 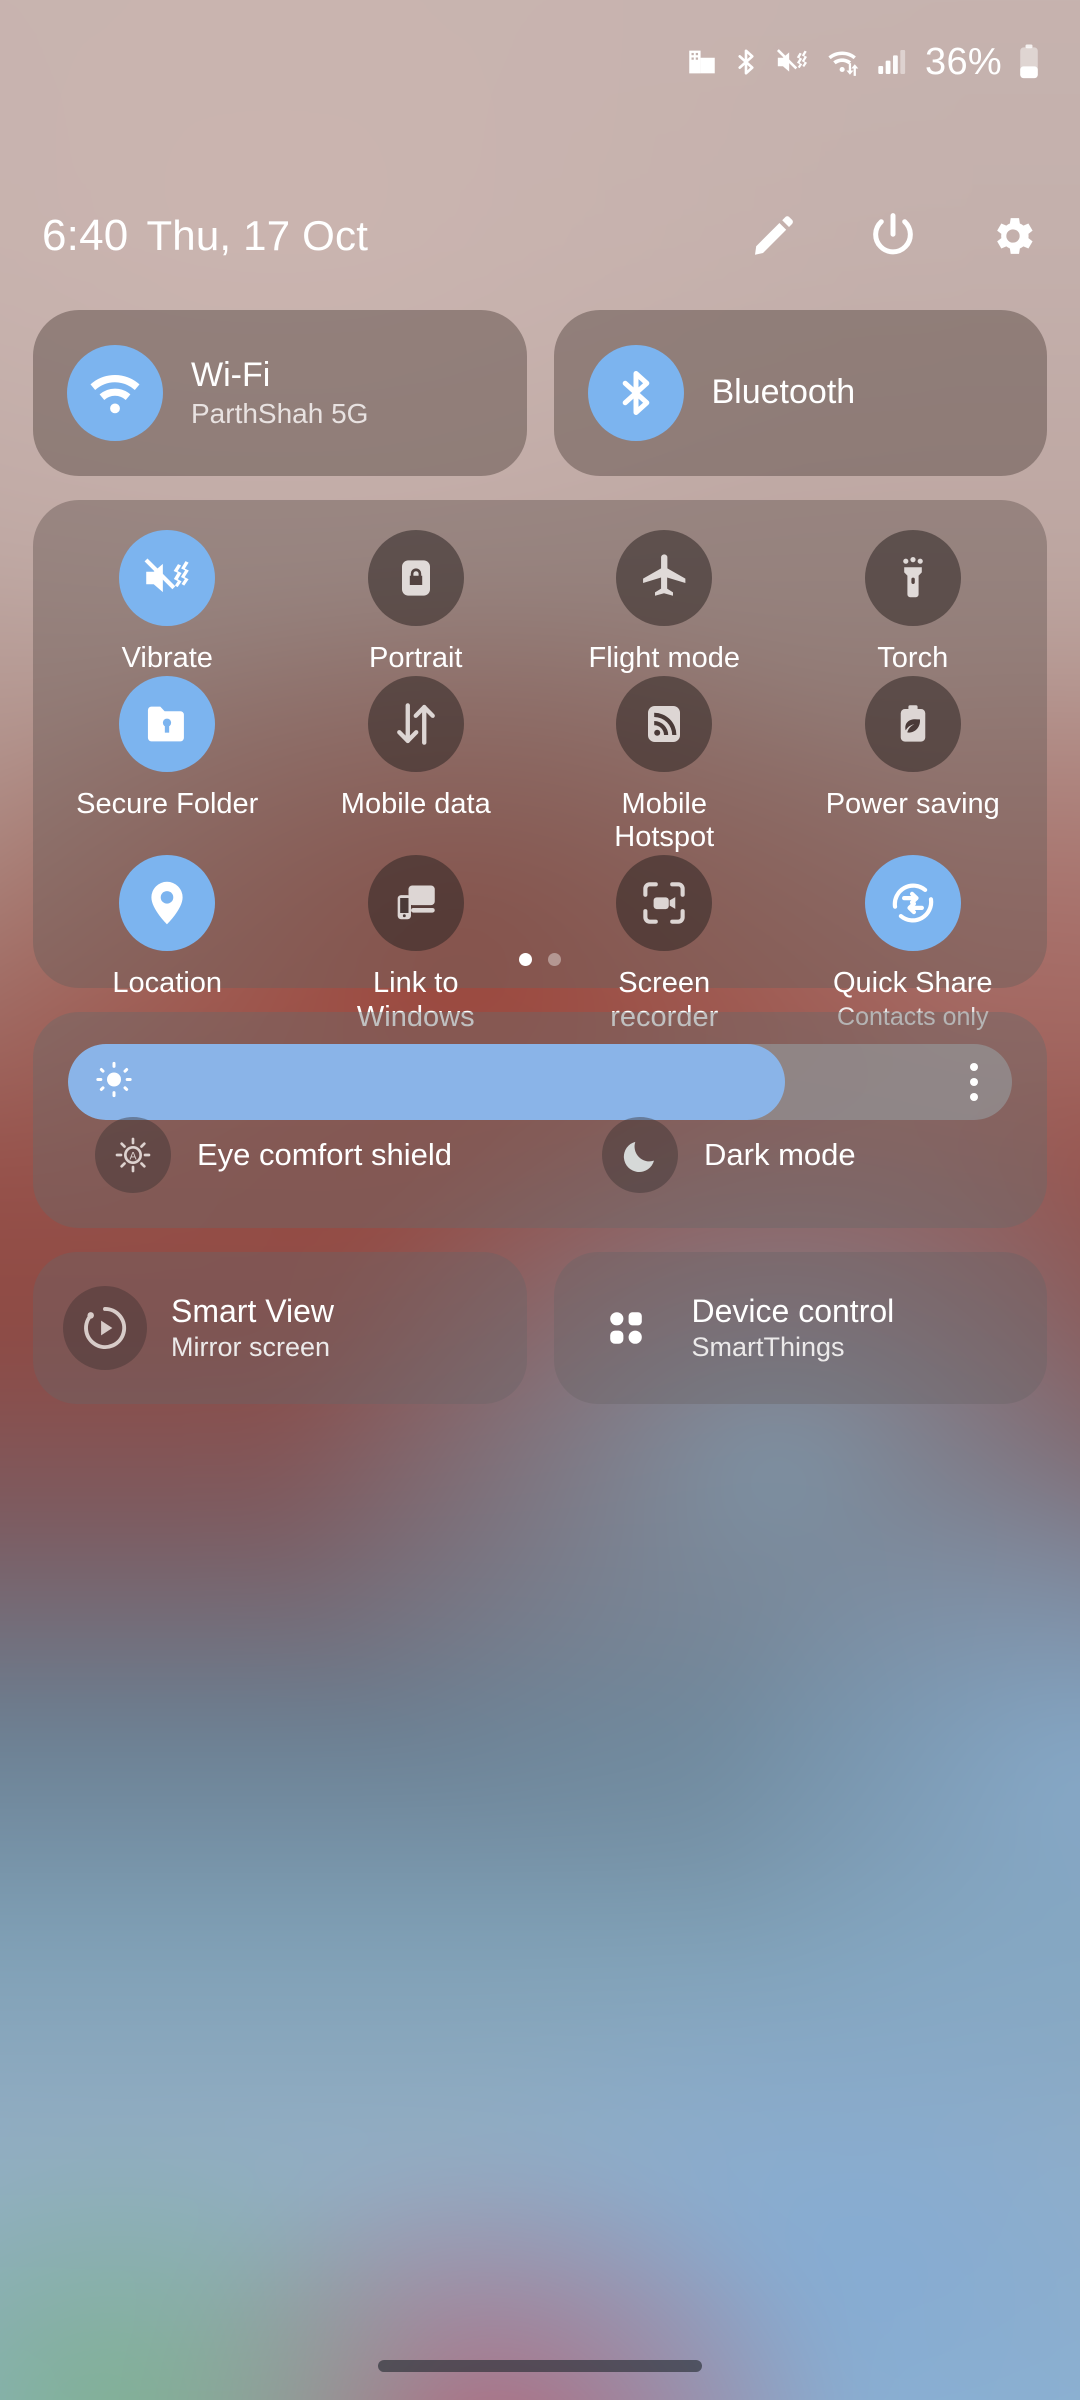 I want to click on vibrate-mute-icon, so click(x=792, y=62).